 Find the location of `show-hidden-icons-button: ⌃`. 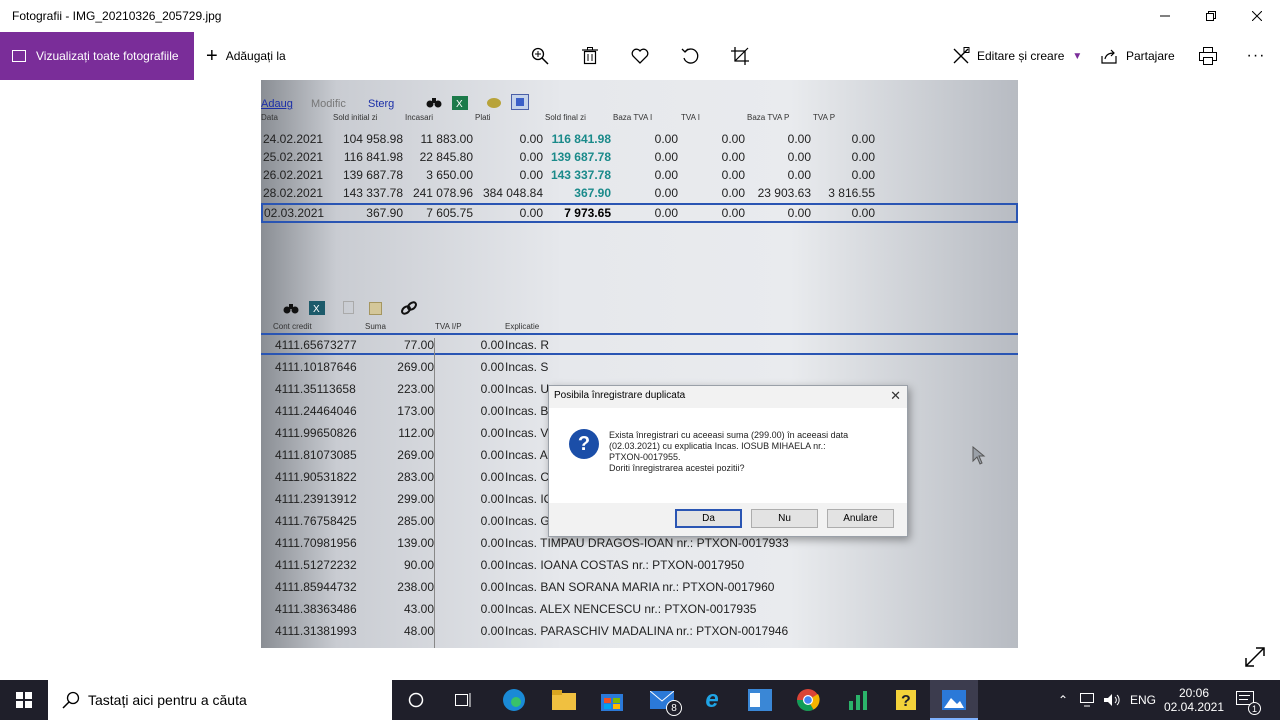

show-hidden-icons-button: ⌃ is located at coordinates (1063, 700).